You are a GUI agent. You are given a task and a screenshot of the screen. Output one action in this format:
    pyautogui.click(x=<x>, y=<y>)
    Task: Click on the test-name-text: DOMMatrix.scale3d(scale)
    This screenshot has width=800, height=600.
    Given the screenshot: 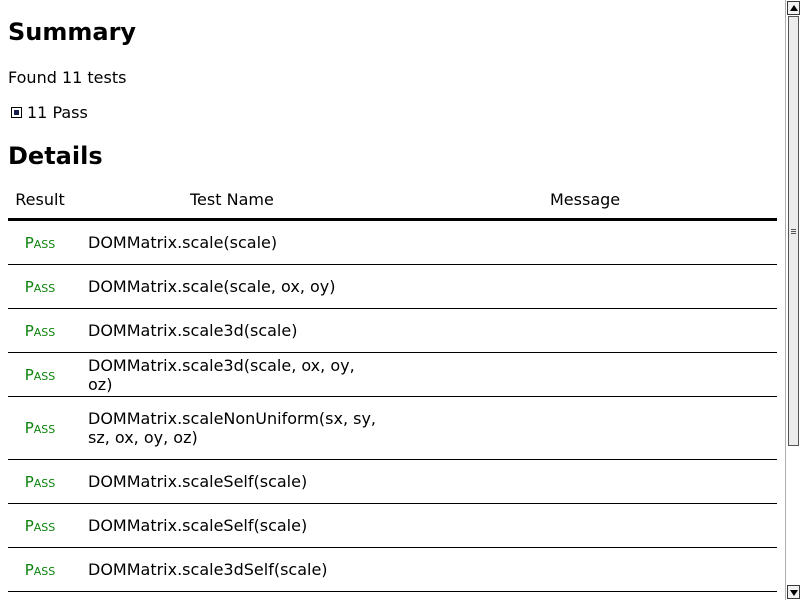 What is the action you would take?
    pyautogui.click(x=193, y=330)
    